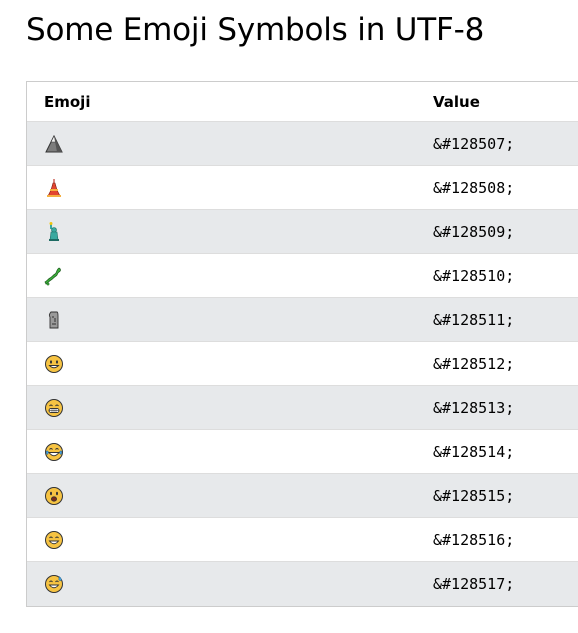 This screenshot has width=578, height=633. Describe the element at coordinates (302, 452) in the screenshot. I see `table-row: &#128514;` at that location.